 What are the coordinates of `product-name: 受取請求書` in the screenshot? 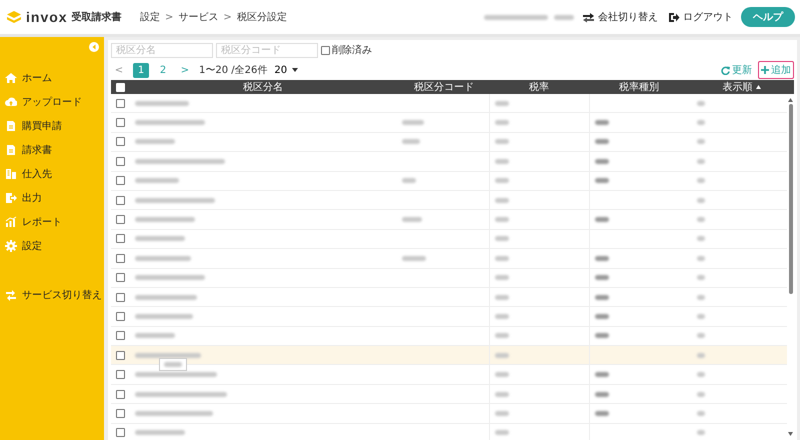 It's located at (97, 17).